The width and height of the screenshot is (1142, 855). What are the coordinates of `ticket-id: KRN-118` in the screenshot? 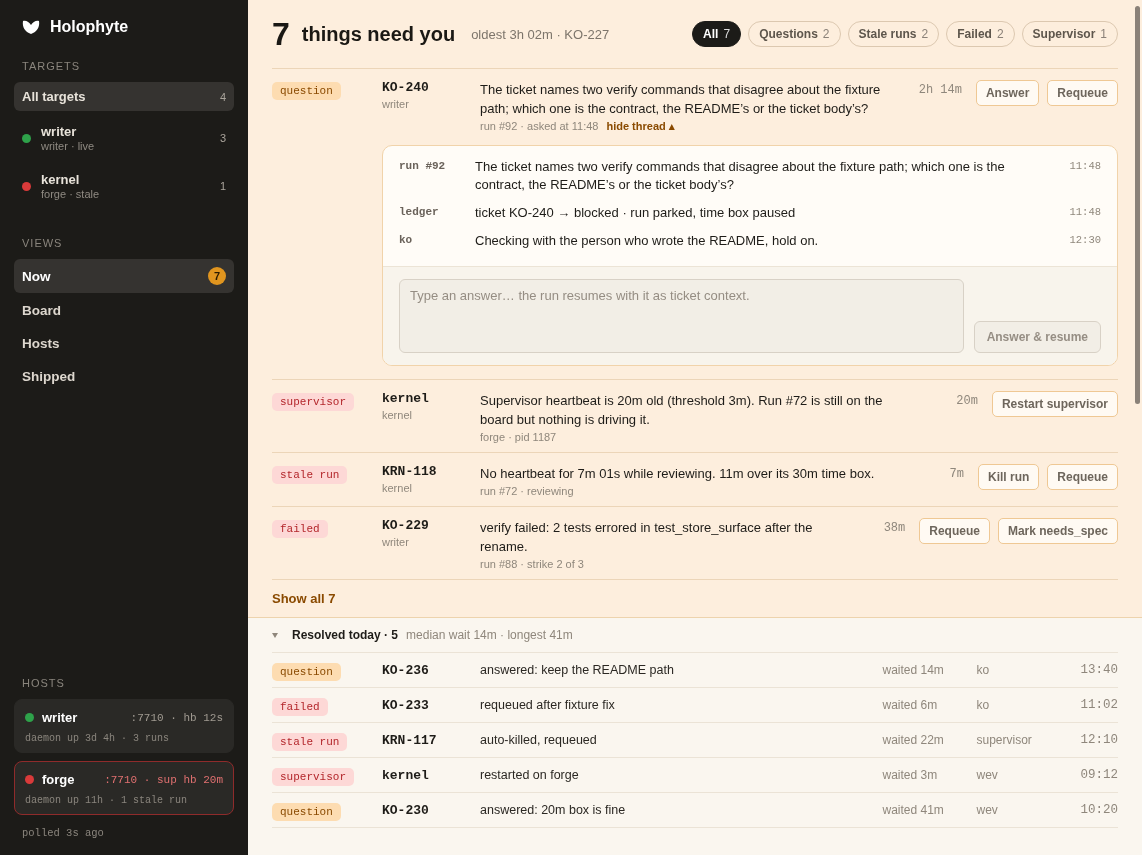 It's located at (410, 471).